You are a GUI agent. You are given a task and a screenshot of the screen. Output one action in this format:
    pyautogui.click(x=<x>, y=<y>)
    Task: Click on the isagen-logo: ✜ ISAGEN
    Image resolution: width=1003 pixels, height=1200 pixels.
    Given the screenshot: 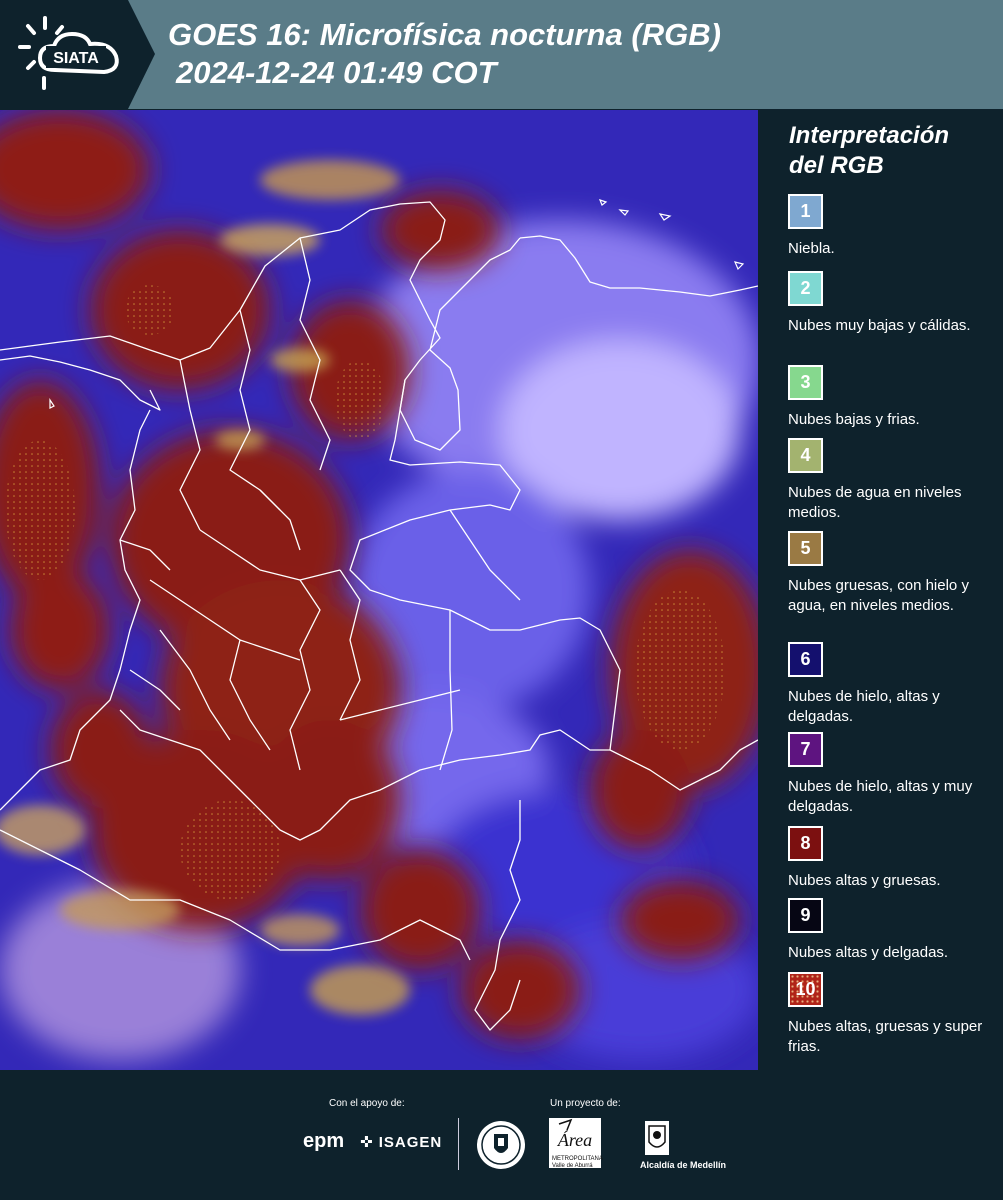 What is the action you would take?
    pyautogui.click(x=401, y=1142)
    